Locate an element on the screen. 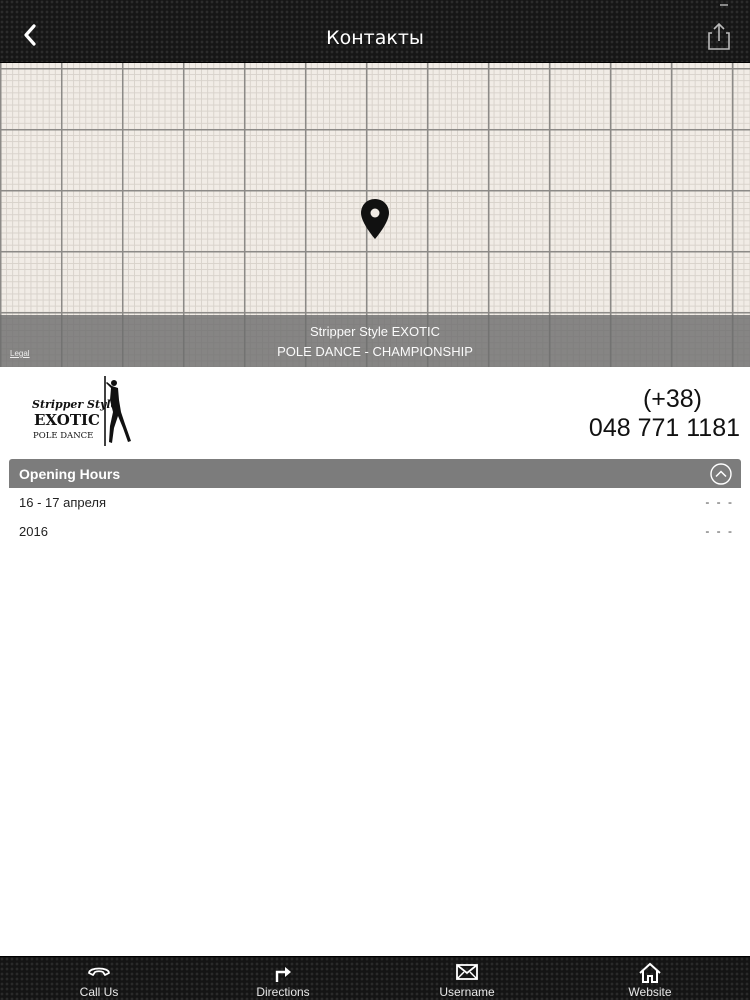 This screenshot has height=1000, width=750. share-button is located at coordinates (719, 37).